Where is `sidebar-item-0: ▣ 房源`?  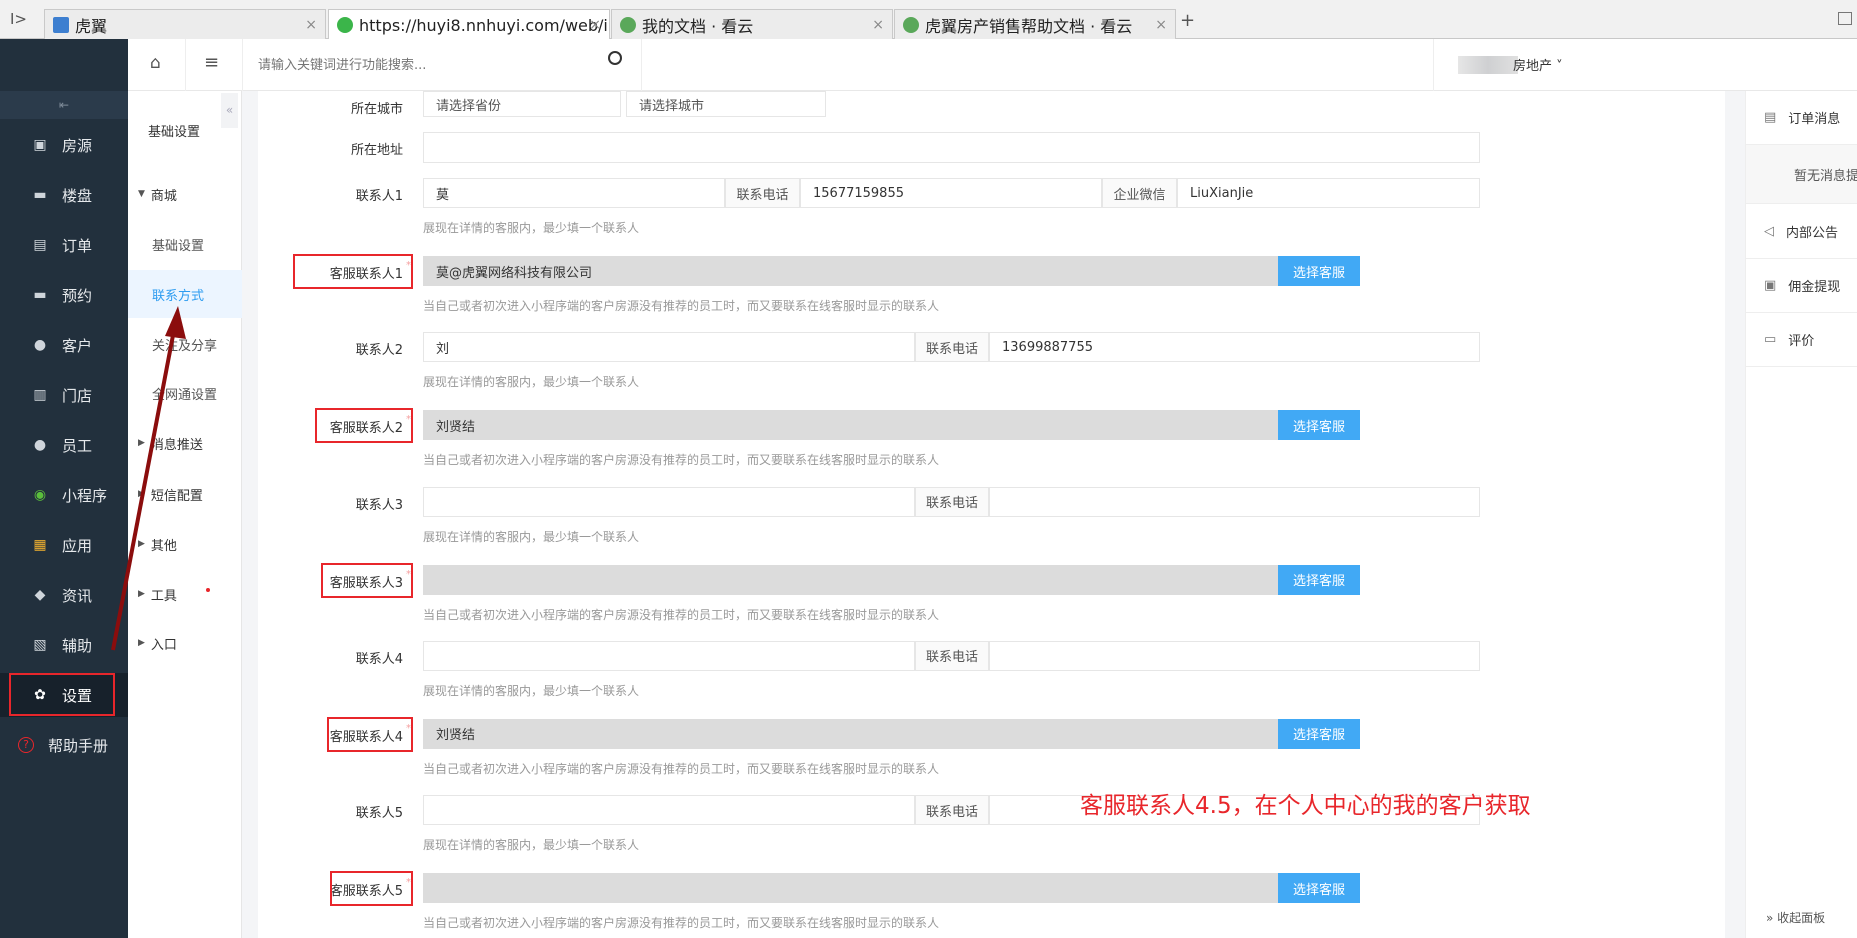
sidebar-item-0: ▣ 房源 is located at coordinates (64, 145).